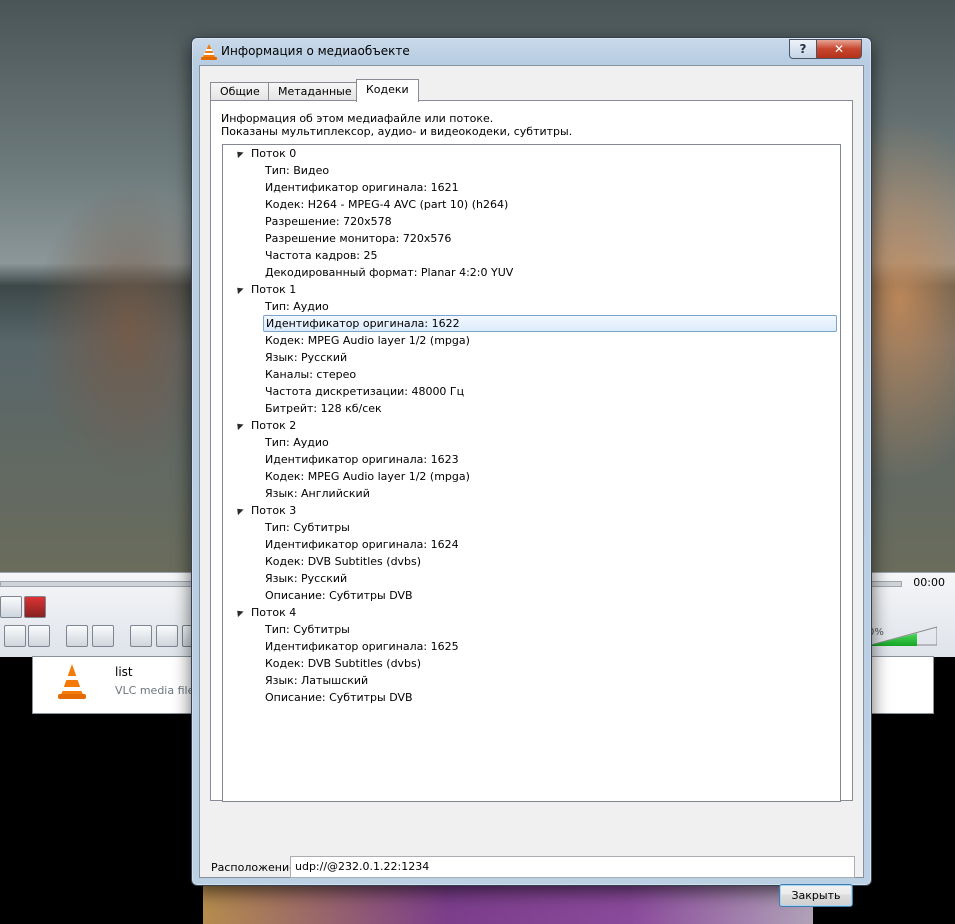 The image size is (955, 924). What do you see at coordinates (572, 867) in the screenshot?
I see `location-field` at bounding box center [572, 867].